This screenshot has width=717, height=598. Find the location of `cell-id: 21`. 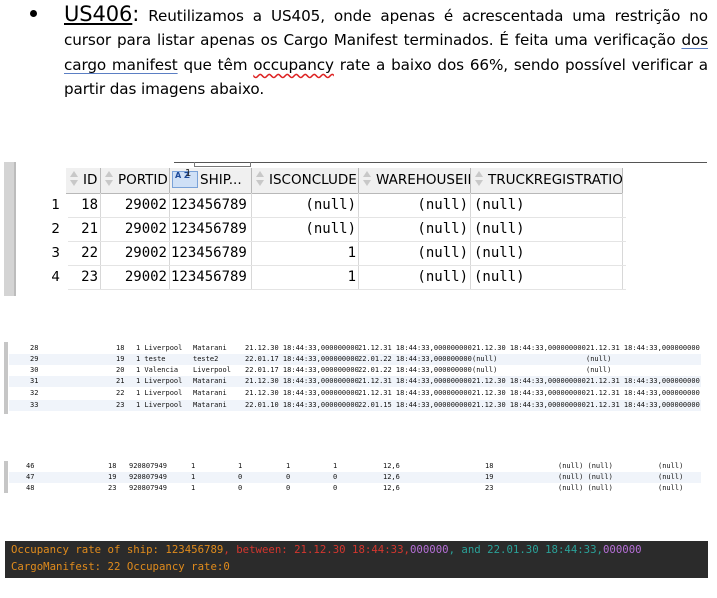

cell-id: 21 is located at coordinates (83, 229).